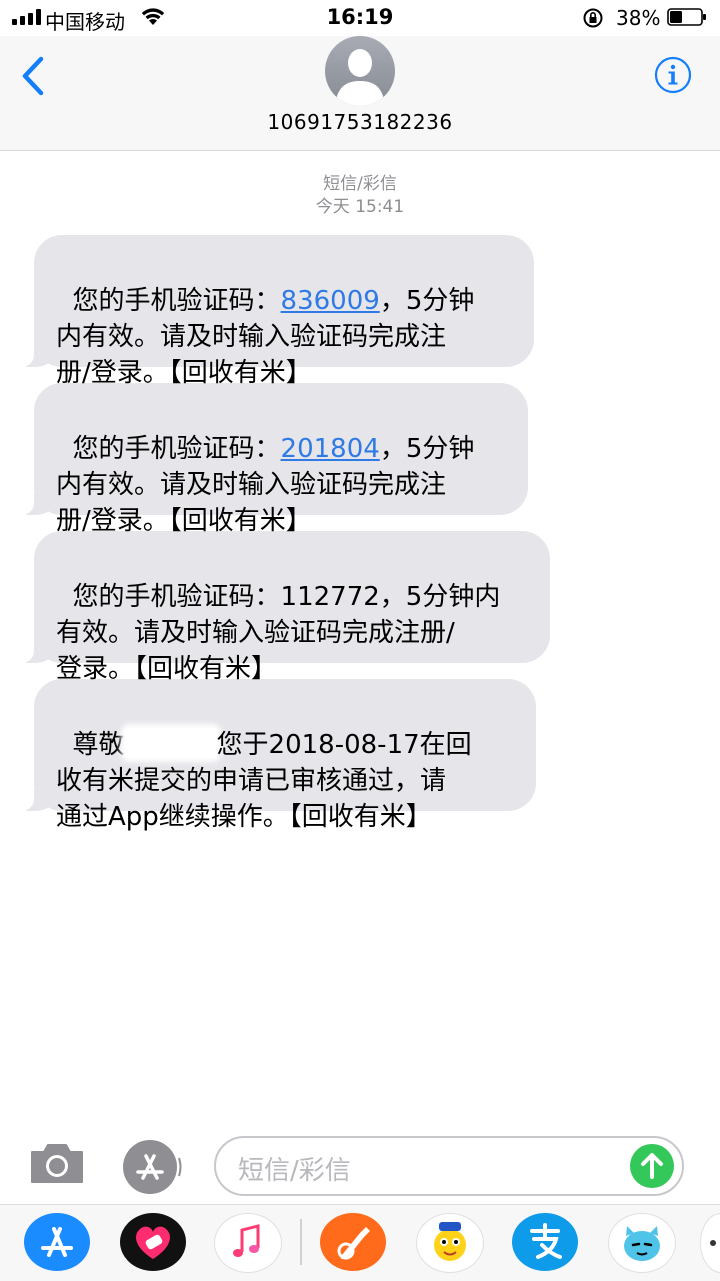  I want to click on music-icon, so click(248, 1243).